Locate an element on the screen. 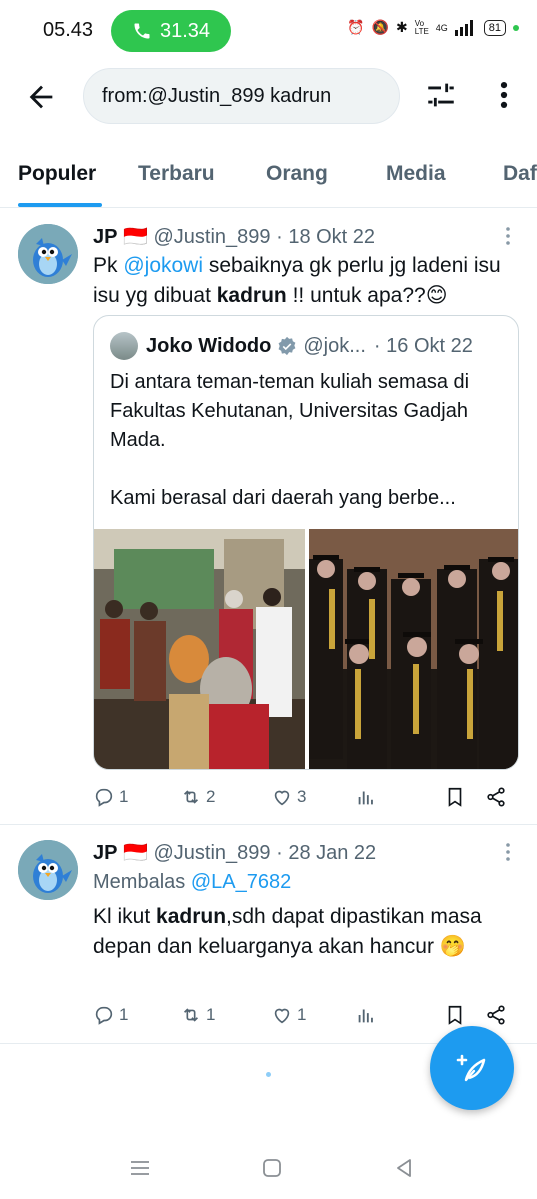 The width and height of the screenshot is (537, 1199). group-meeting-photo-image is located at coordinates (199, 649).